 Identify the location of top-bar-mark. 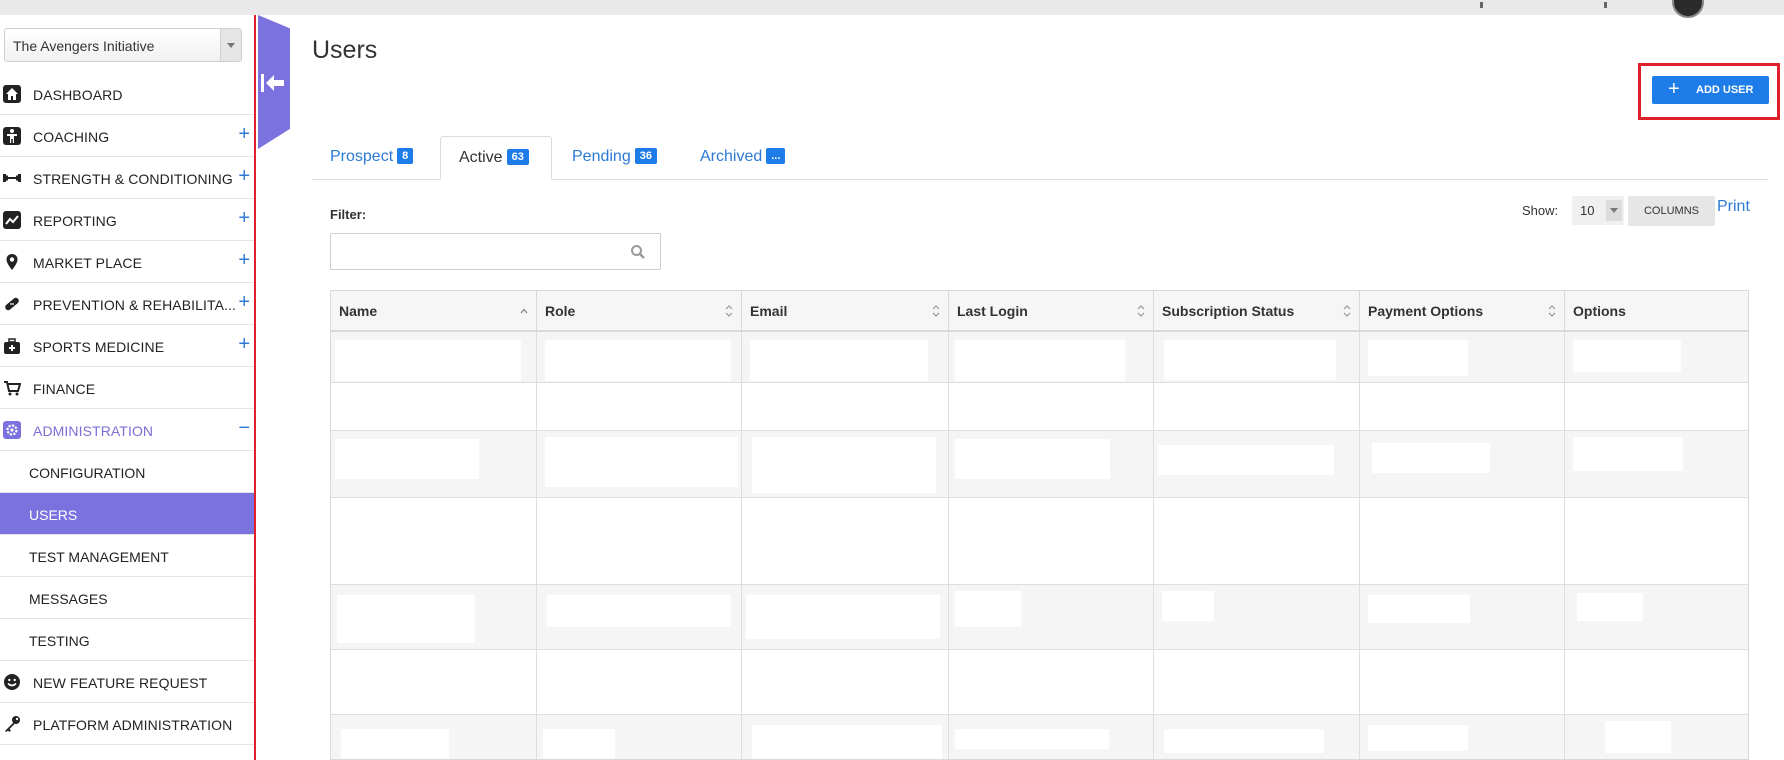
(1605, 5).